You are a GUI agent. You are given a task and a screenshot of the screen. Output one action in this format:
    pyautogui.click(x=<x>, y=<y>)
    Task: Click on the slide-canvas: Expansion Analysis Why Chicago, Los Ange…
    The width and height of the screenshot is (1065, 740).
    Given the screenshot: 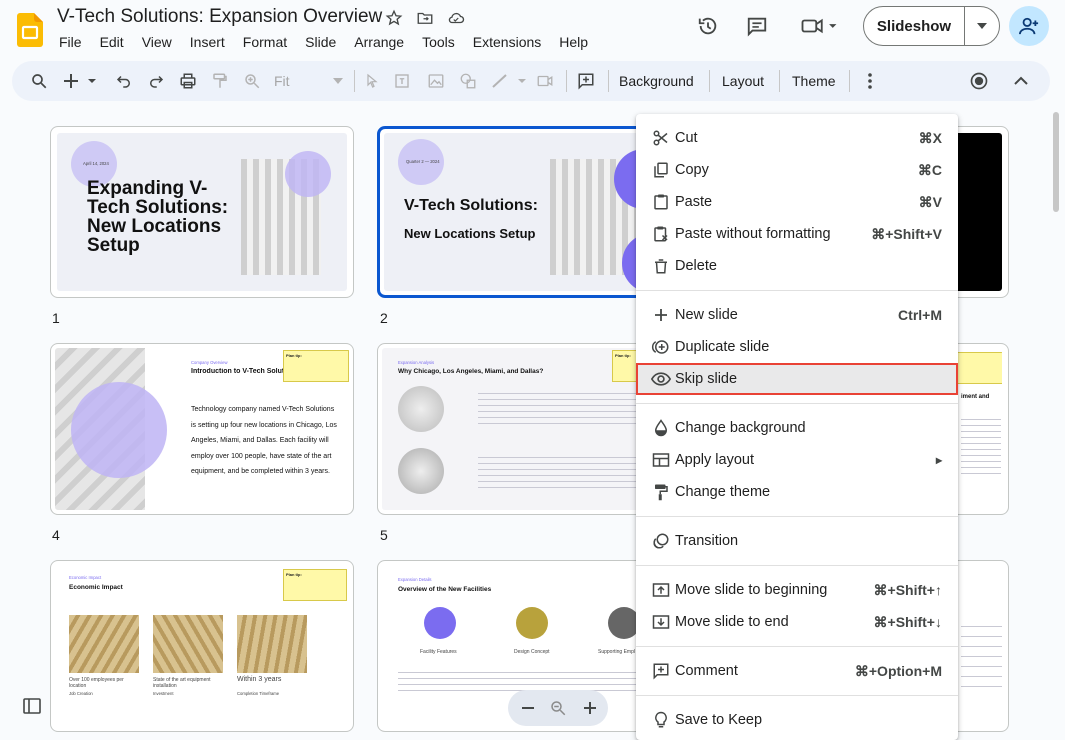 What is the action you would take?
    pyautogui.click(x=529, y=429)
    